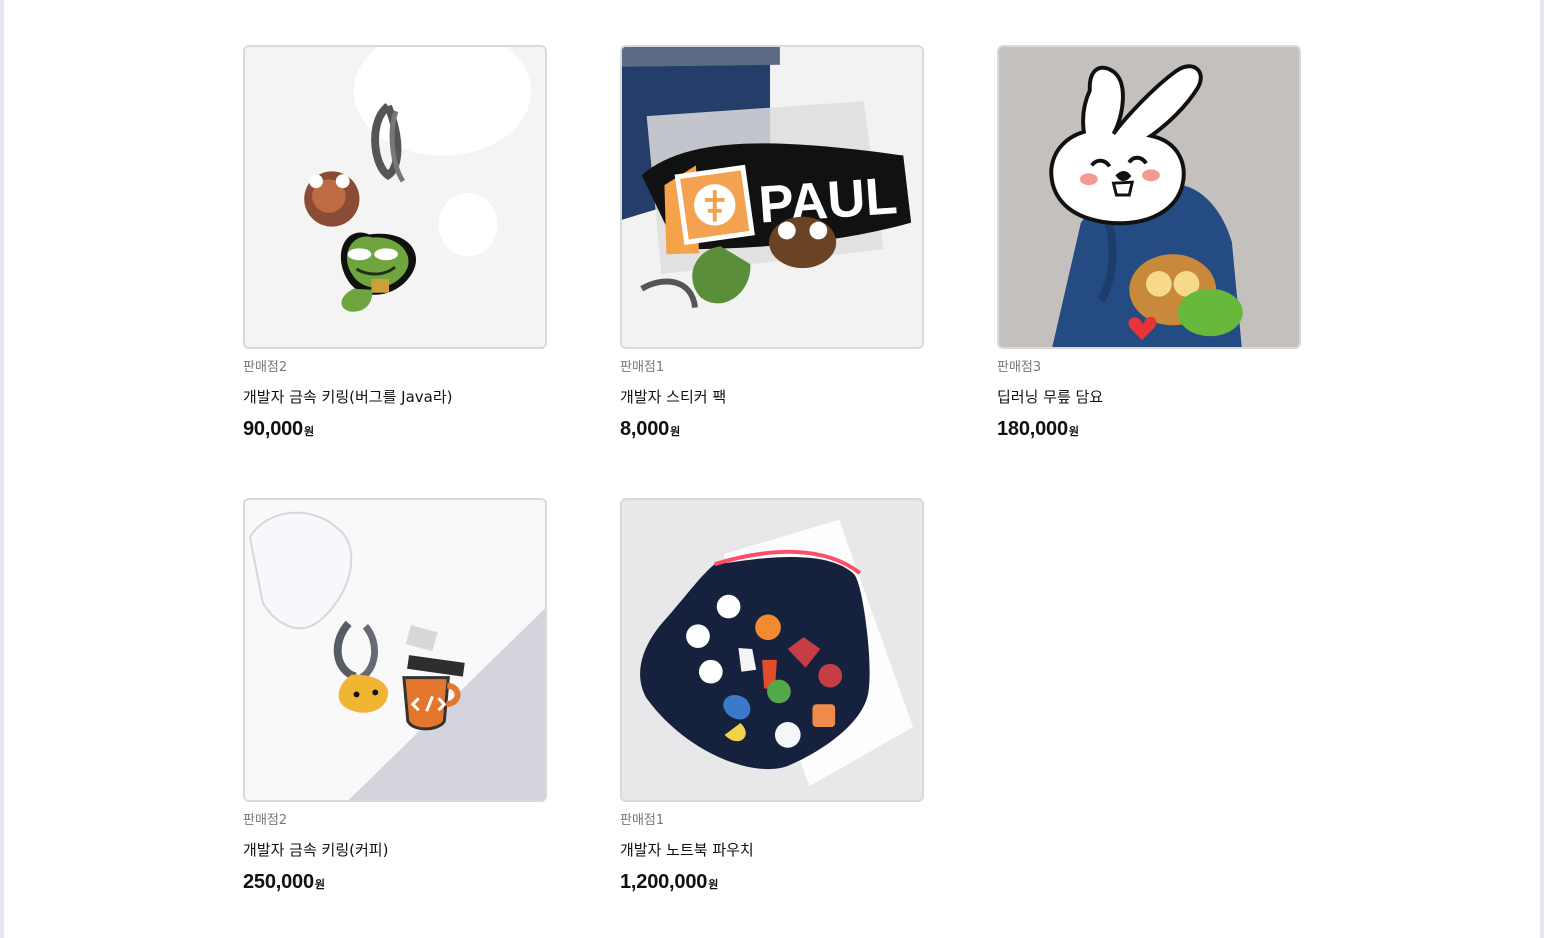 The height and width of the screenshot is (938, 1544). What do you see at coordinates (772, 430) in the screenshot?
I see `product-price: 8,000원` at bounding box center [772, 430].